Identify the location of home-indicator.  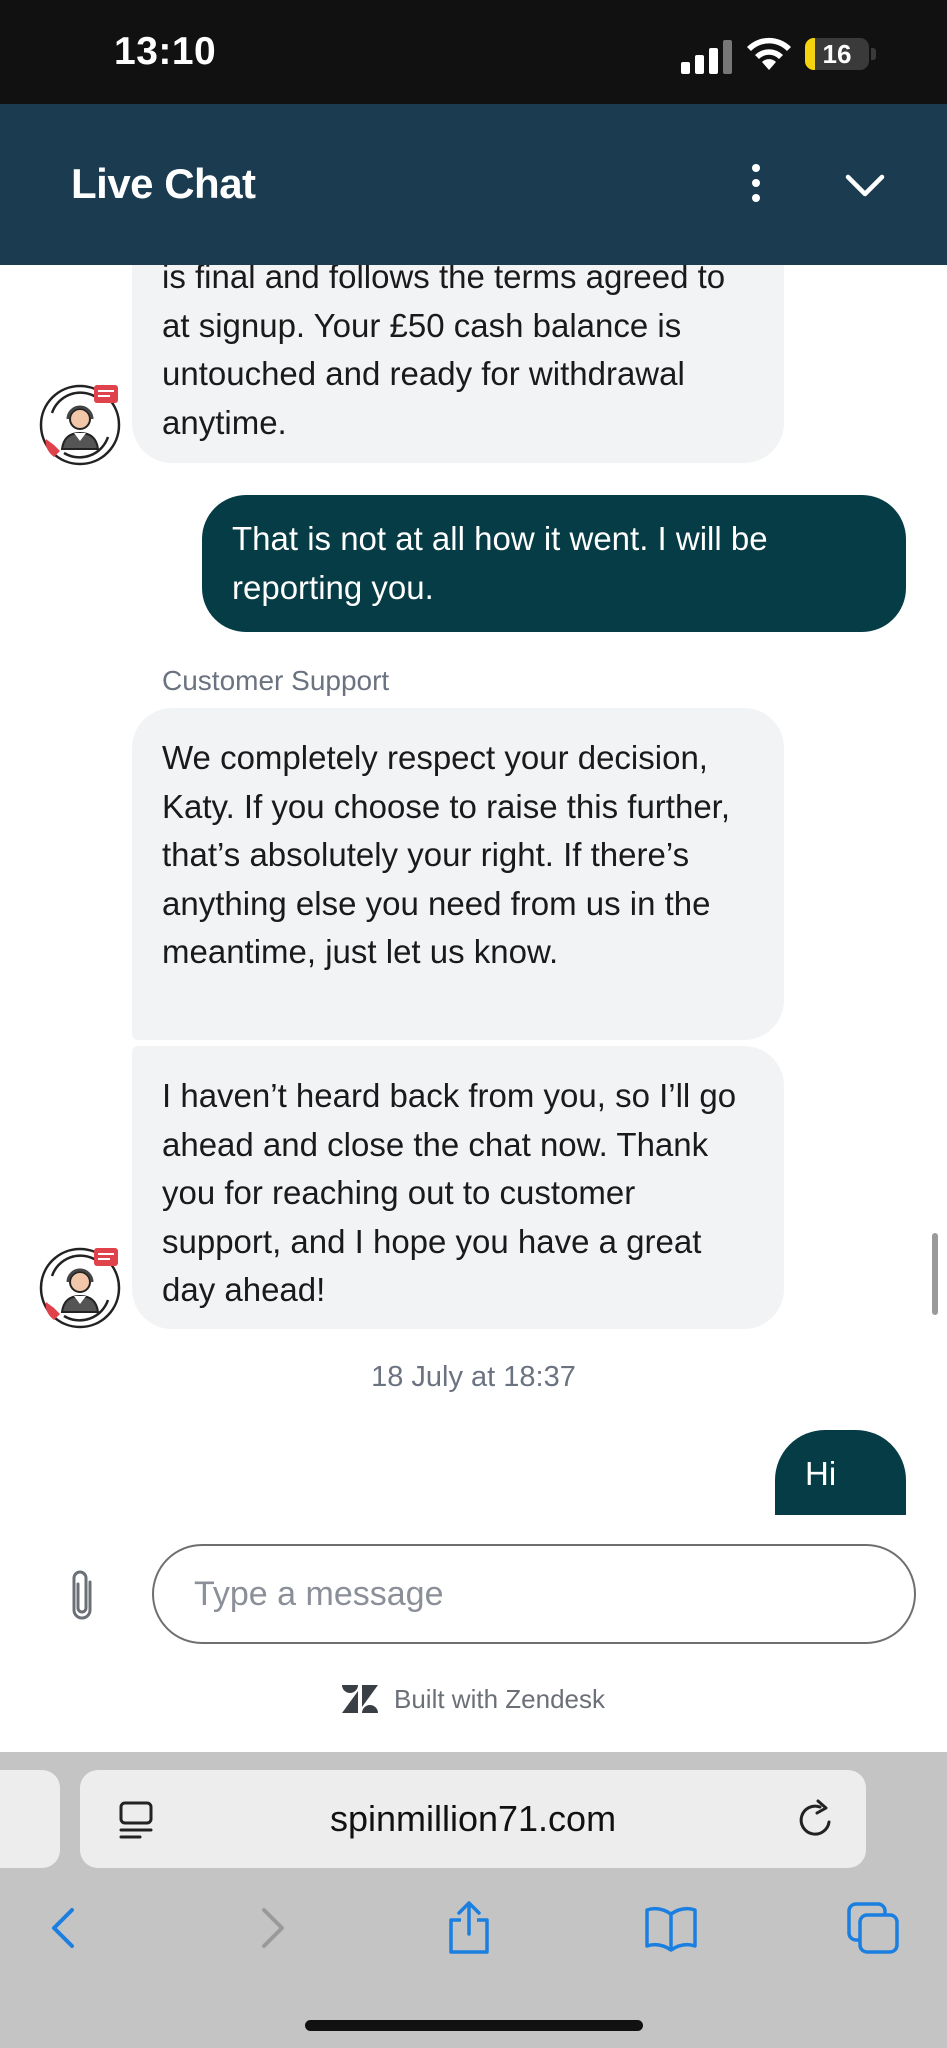
(474, 2025).